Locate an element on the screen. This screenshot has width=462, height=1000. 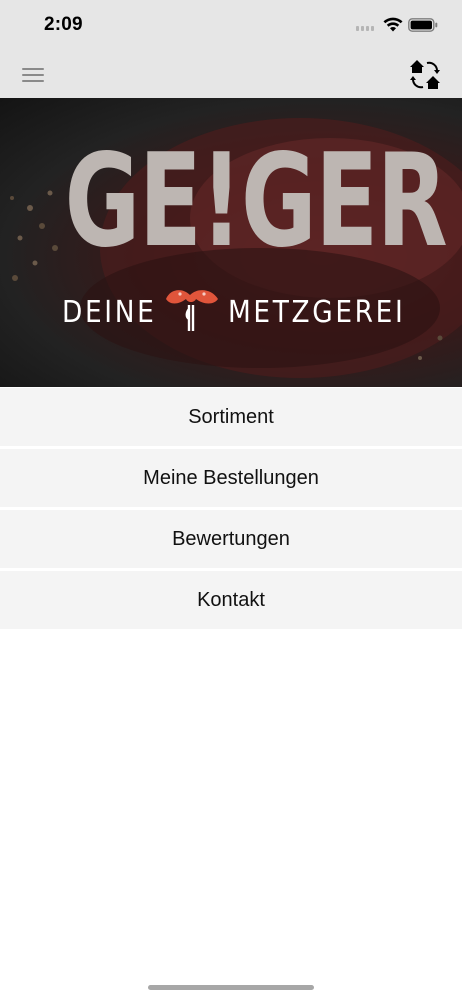
brand-logo-text: GE!GER is located at coordinates (256, 201).